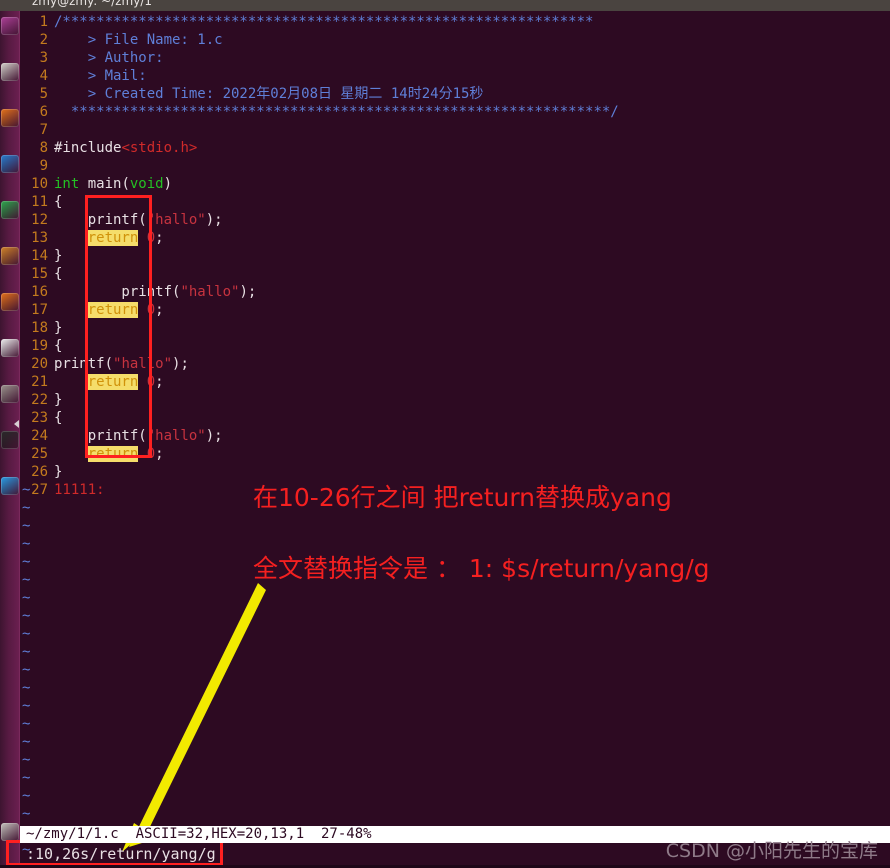 The width and height of the screenshot is (890, 868). What do you see at coordinates (96, 184) in the screenshot?
I see `code-line: 10 int main(void)` at bounding box center [96, 184].